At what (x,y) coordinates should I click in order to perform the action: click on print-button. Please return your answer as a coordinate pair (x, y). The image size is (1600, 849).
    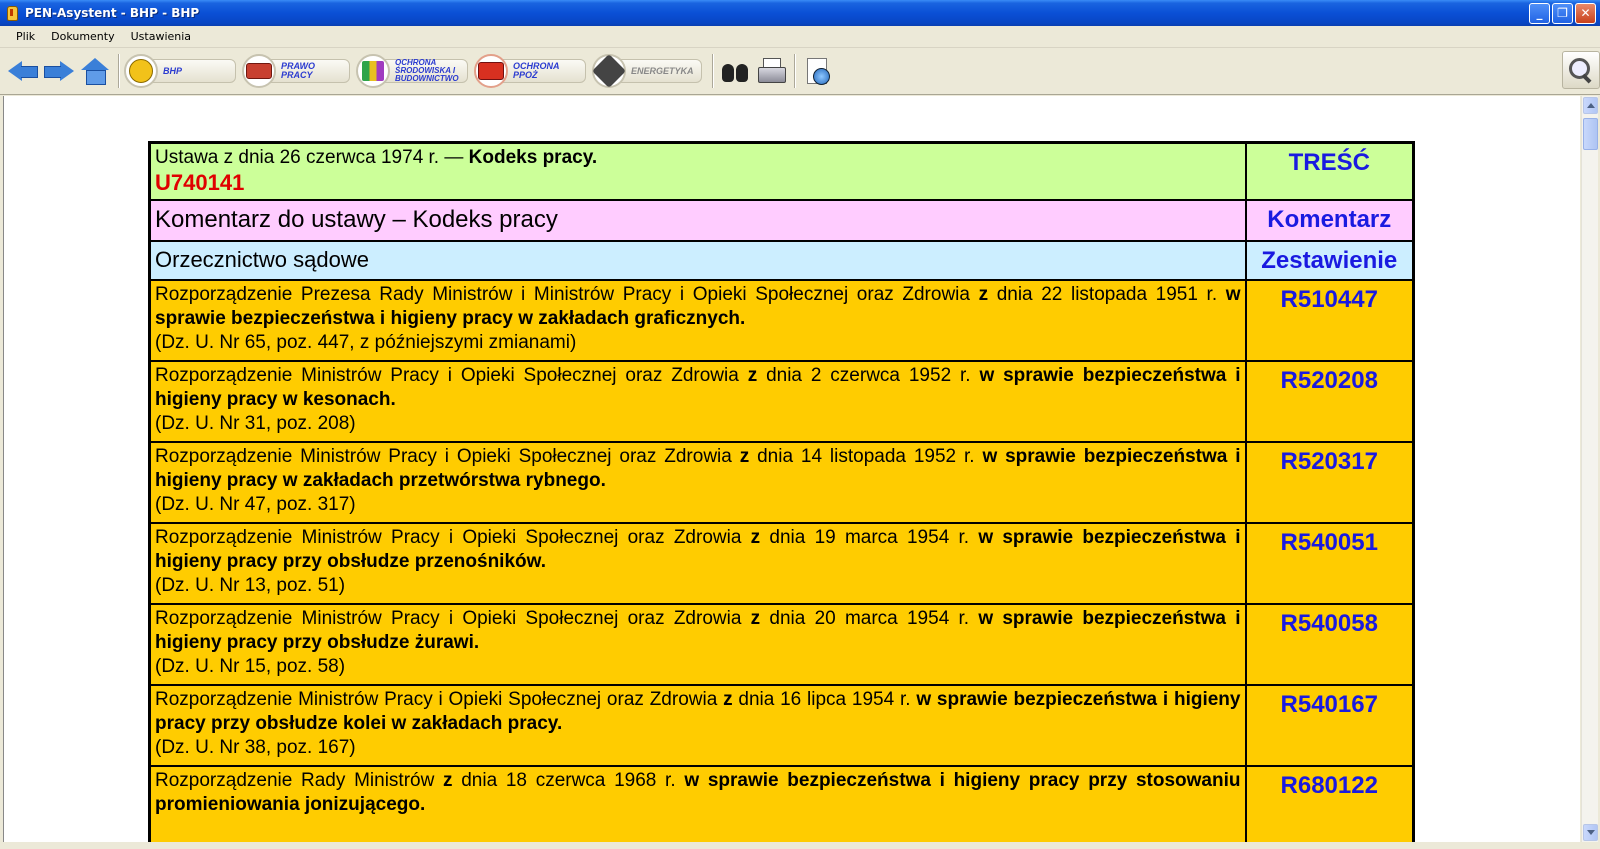
    Looking at the image, I should click on (771, 71).